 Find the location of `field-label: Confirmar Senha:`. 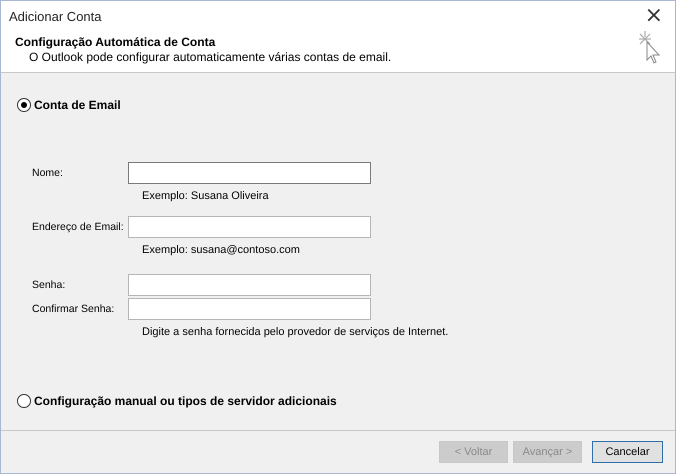

field-label: Confirmar Senha: is located at coordinates (74, 309).